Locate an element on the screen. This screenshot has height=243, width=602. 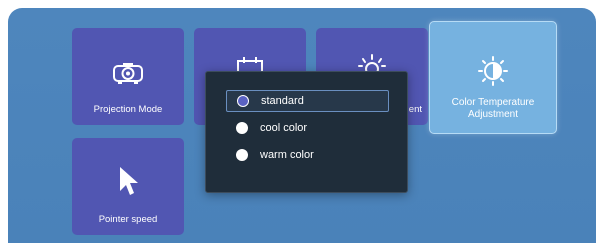
color-temperature-icon is located at coordinates (493, 71).